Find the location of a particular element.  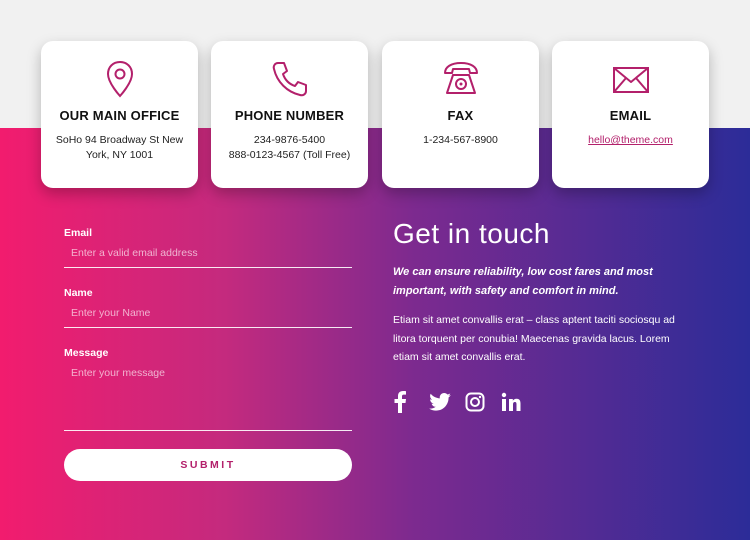

name-label: Name is located at coordinates (78, 293).